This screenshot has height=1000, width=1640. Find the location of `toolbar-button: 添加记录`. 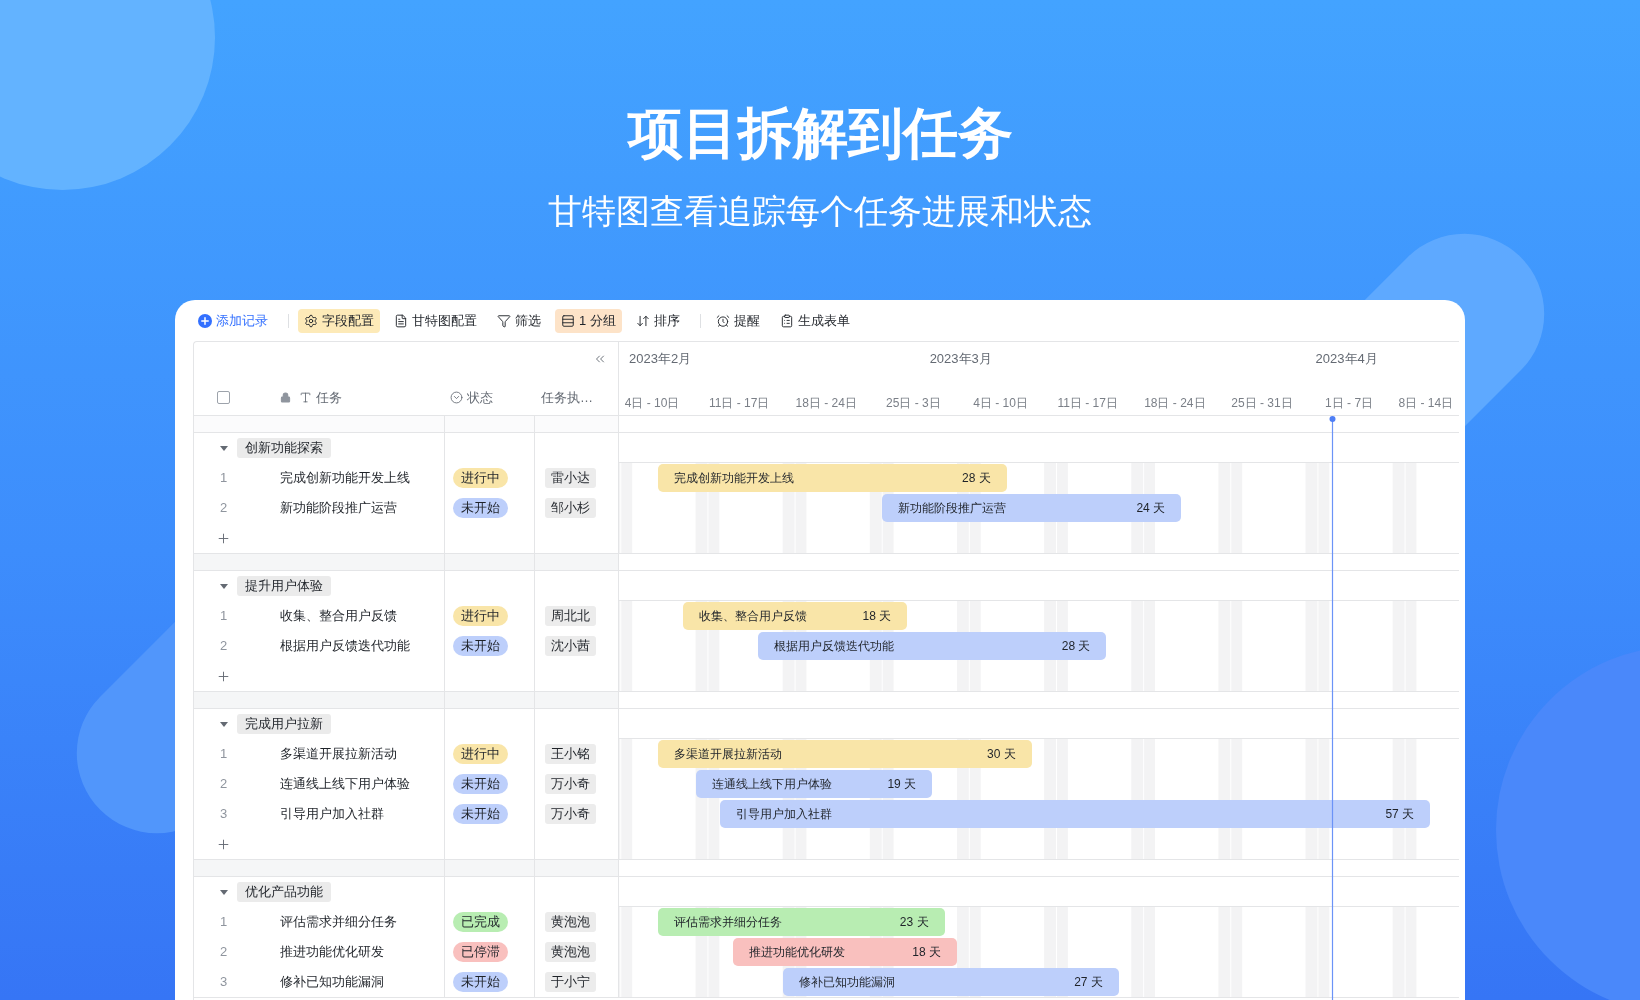

toolbar-button: 添加记录 is located at coordinates (233, 320).